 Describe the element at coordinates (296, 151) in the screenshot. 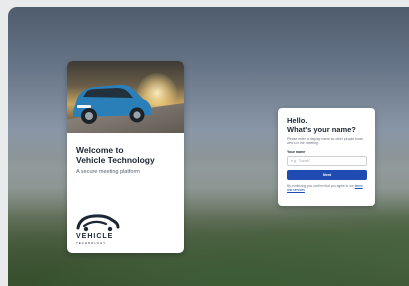

I see `name-field-label: Your name` at that location.